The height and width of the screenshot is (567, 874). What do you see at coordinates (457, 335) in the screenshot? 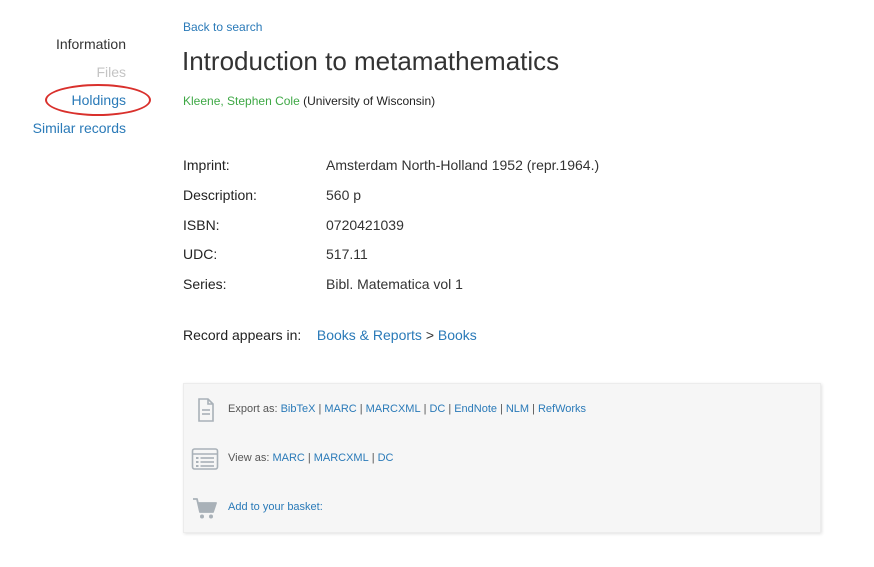
I see `collection-link-books: Books` at bounding box center [457, 335].